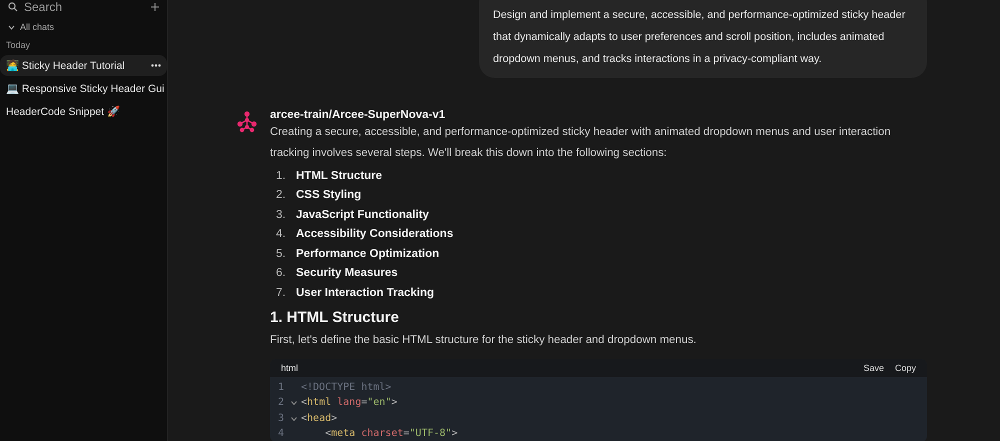 This screenshot has height=441, width=1000. What do you see at coordinates (358, 115) in the screenshot?
I see `model-name: arcee-train/Arcee-SuperNova-v1` at bounding box center [358, 115].